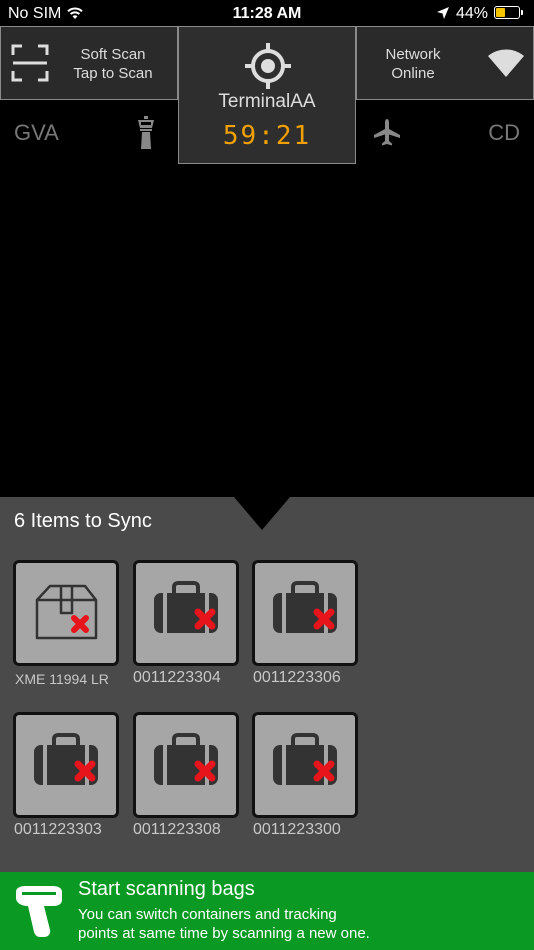  Describe the element at coordinates (166, 889) in the screenshot. I see `banner-title: Start scanning bags` at that location.